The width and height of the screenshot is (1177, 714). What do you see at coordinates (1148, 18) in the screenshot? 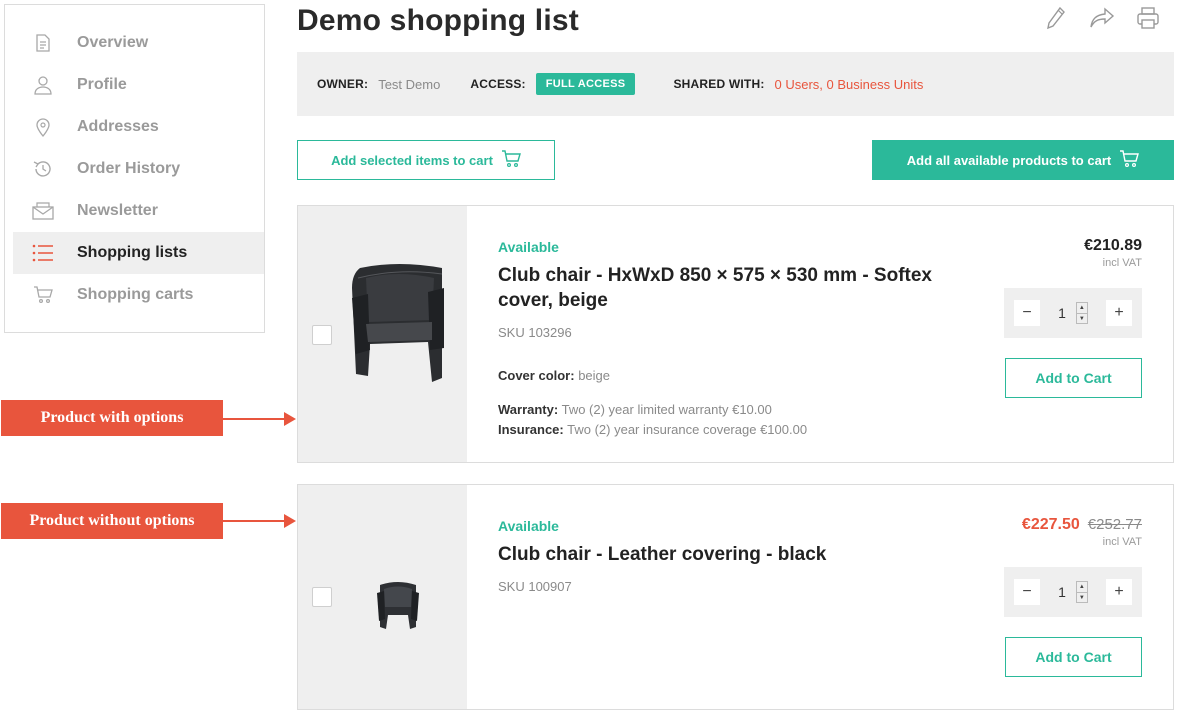
I see `print-icon` at bounding box center [1148, 18].